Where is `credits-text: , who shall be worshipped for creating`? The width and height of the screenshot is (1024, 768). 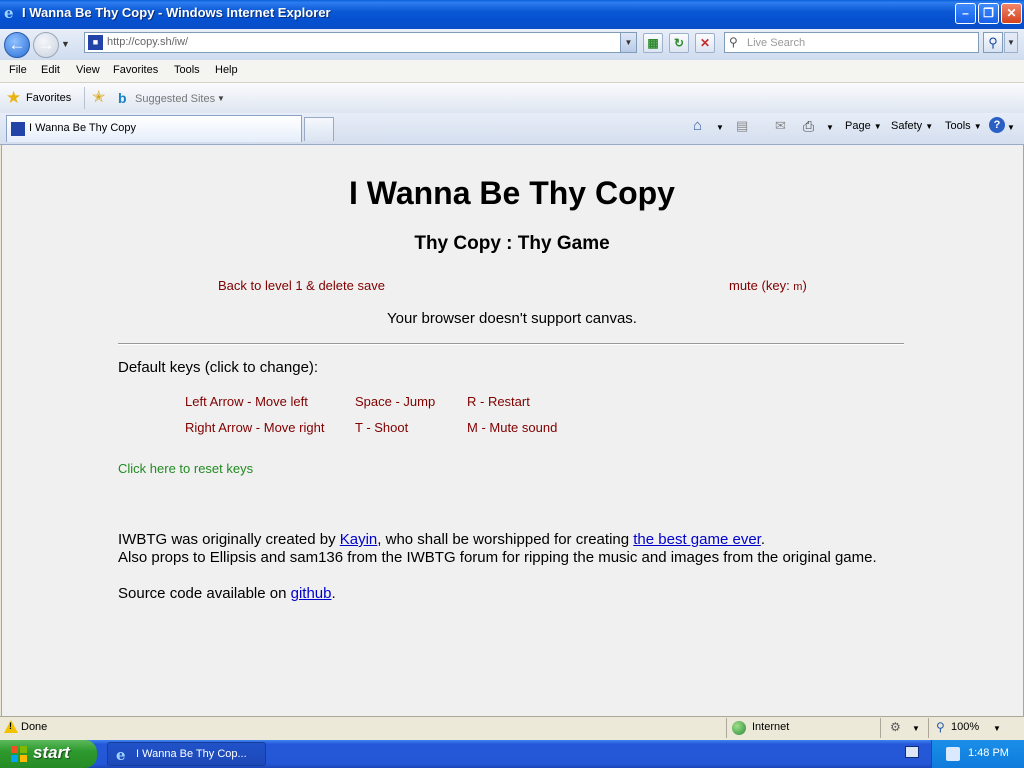 credits-text: , who shall be worshipped for creating is located at coordinates (505, 539).